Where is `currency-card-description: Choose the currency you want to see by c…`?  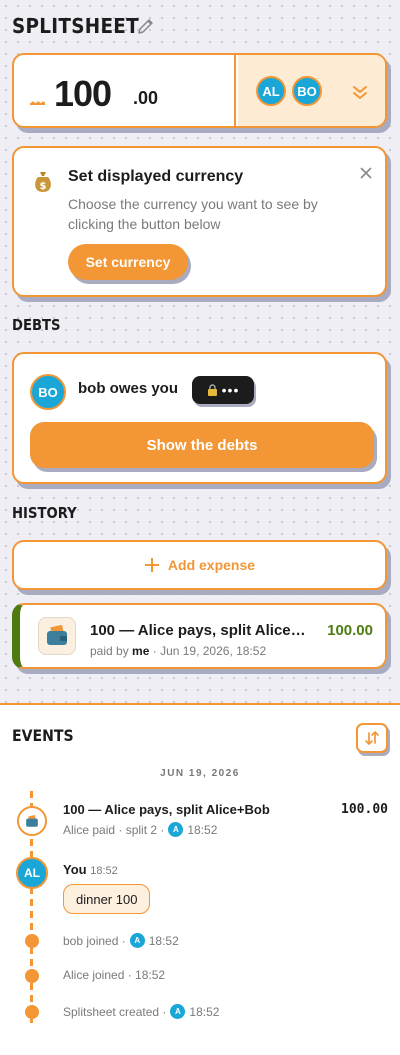 currency-card-description: Choose the currency you want to see by c… is located at coordinates (193, 214).